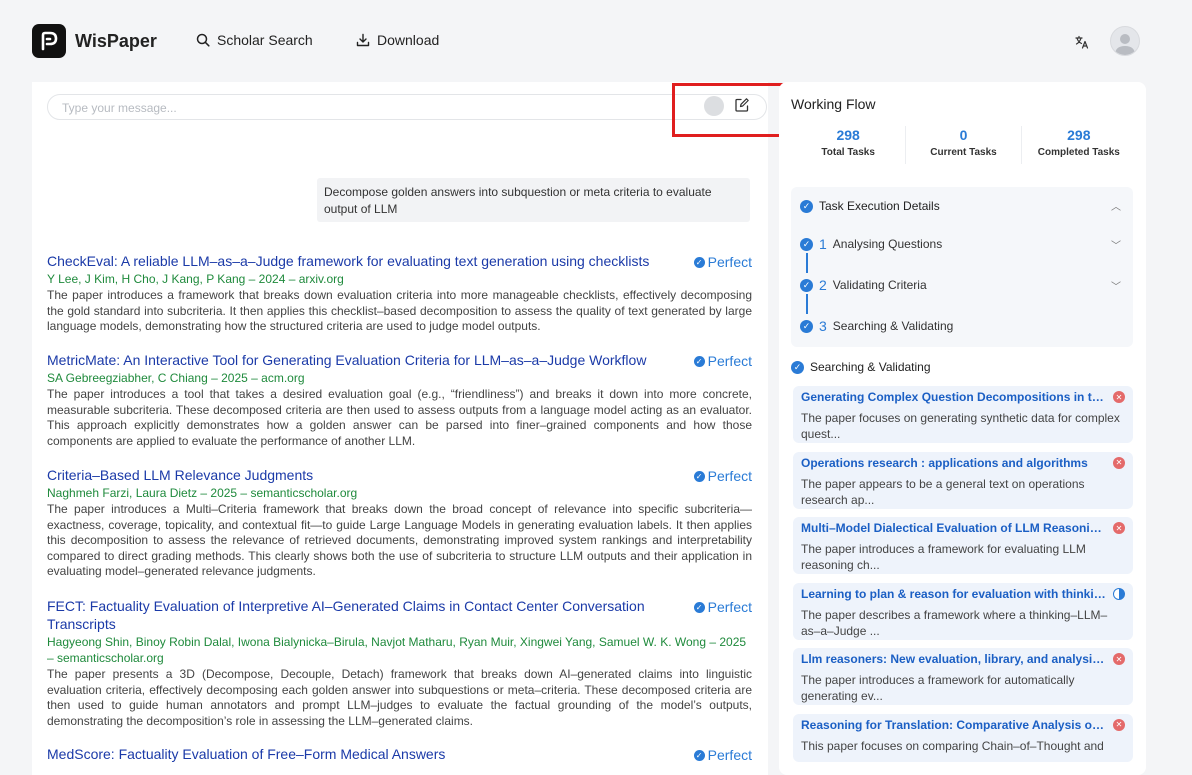  What do you see at coordinates (203, 40) in the screenshot?
I see `search-icon` at bounding box center [203, 40].